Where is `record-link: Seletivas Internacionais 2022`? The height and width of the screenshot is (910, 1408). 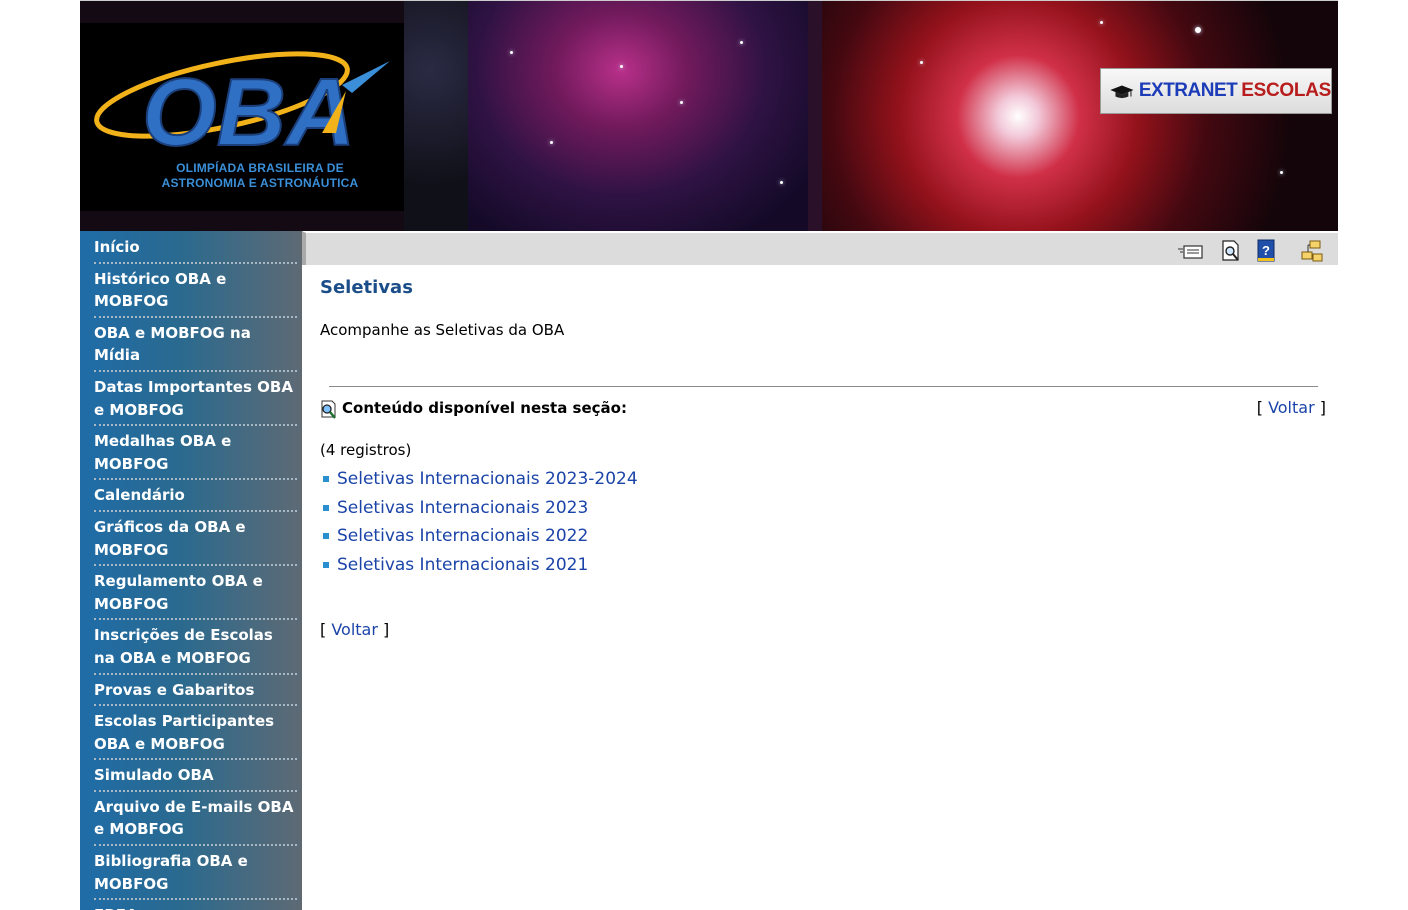
record-link: Seletivas Internacionais 2022 is located at coordinates (462, 536).